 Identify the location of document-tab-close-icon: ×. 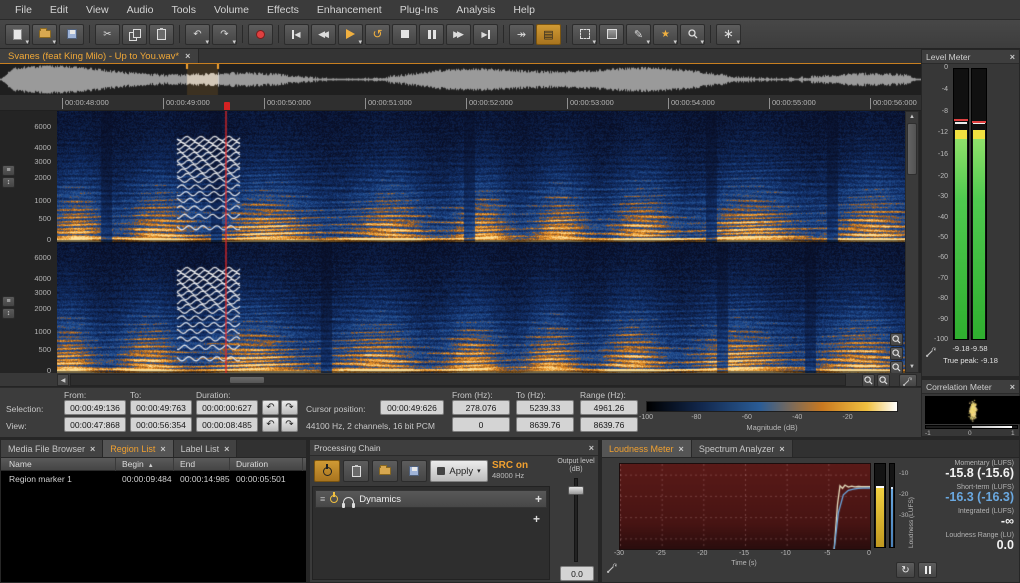
(187, 56).